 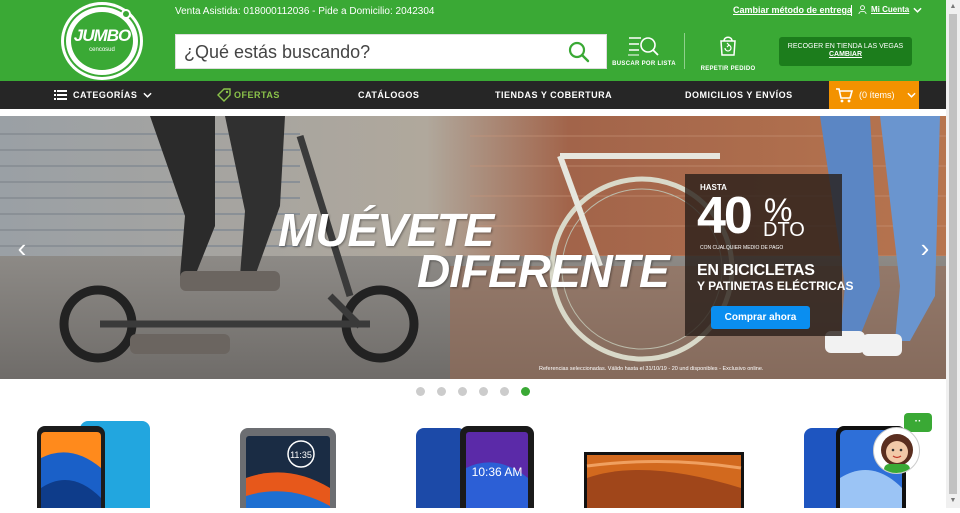 I want to click on change-delivery-method-link: Cambiar método de entrega, so click(x=792, y=10).